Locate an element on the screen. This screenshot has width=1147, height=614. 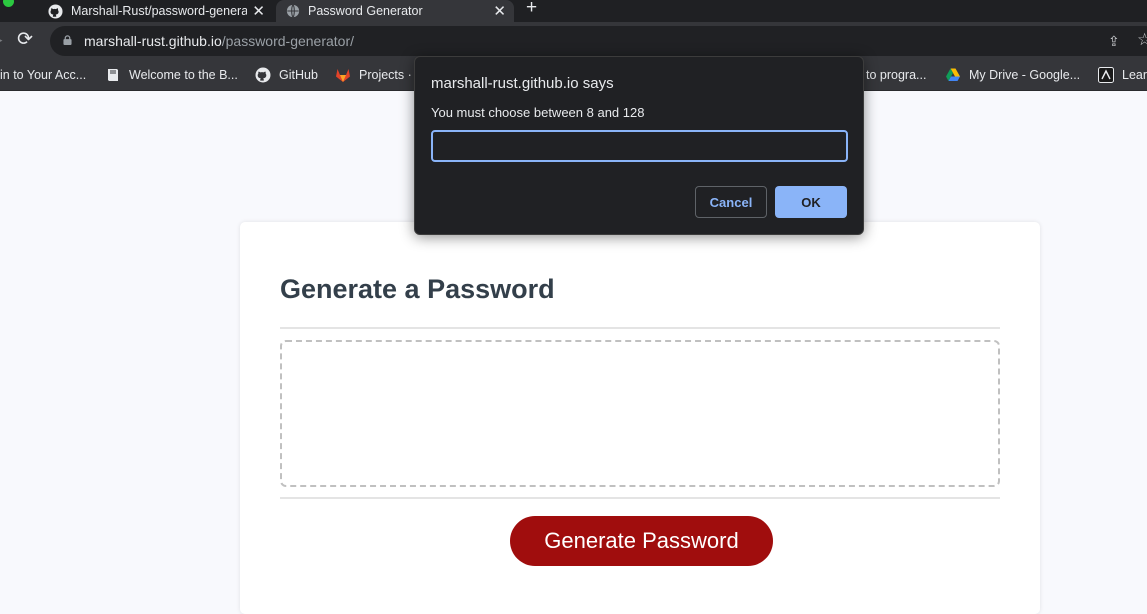
ok-button: OK is located at coordinates (811, 202).